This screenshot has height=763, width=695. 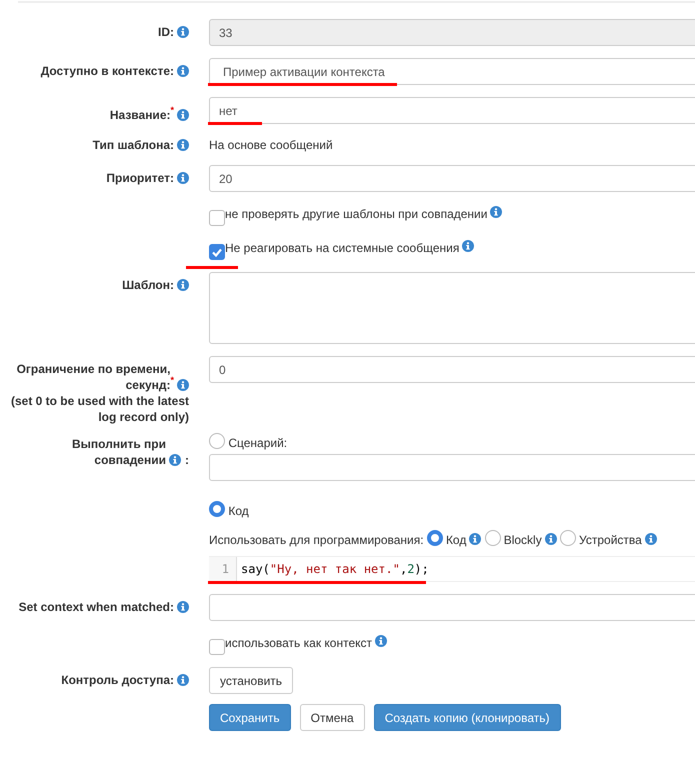 What do you see at coordinates (452, 110) in the screenshot?
I see `text-field: нет` at bounding box center [452, 110].